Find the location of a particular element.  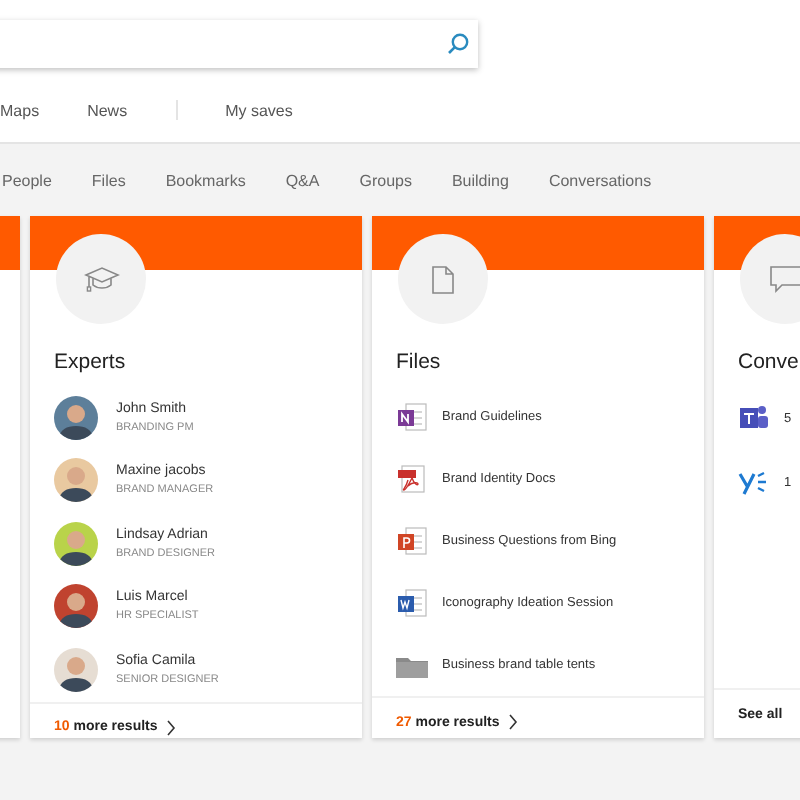

teams-icon is located at coordinates (754, 418).